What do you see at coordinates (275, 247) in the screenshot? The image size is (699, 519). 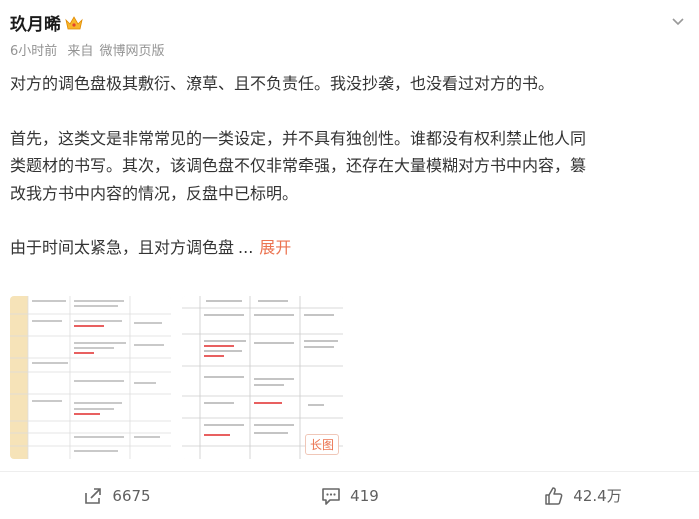 I see `expand-link: 展开` at bounding box center [275, 247].